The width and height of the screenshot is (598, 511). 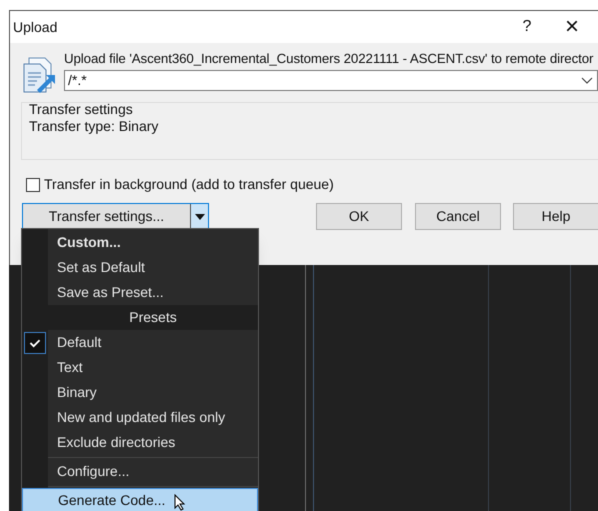 I want to click on caret-icon, so click(x=199, y=217).